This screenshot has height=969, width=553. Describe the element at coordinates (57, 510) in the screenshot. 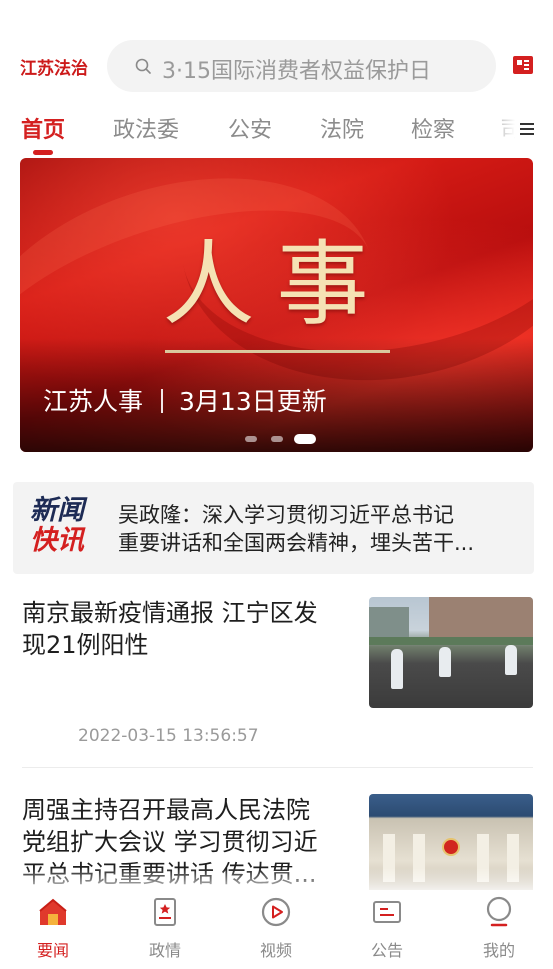

I see `flash-logo-line1: 新闻` at that location.